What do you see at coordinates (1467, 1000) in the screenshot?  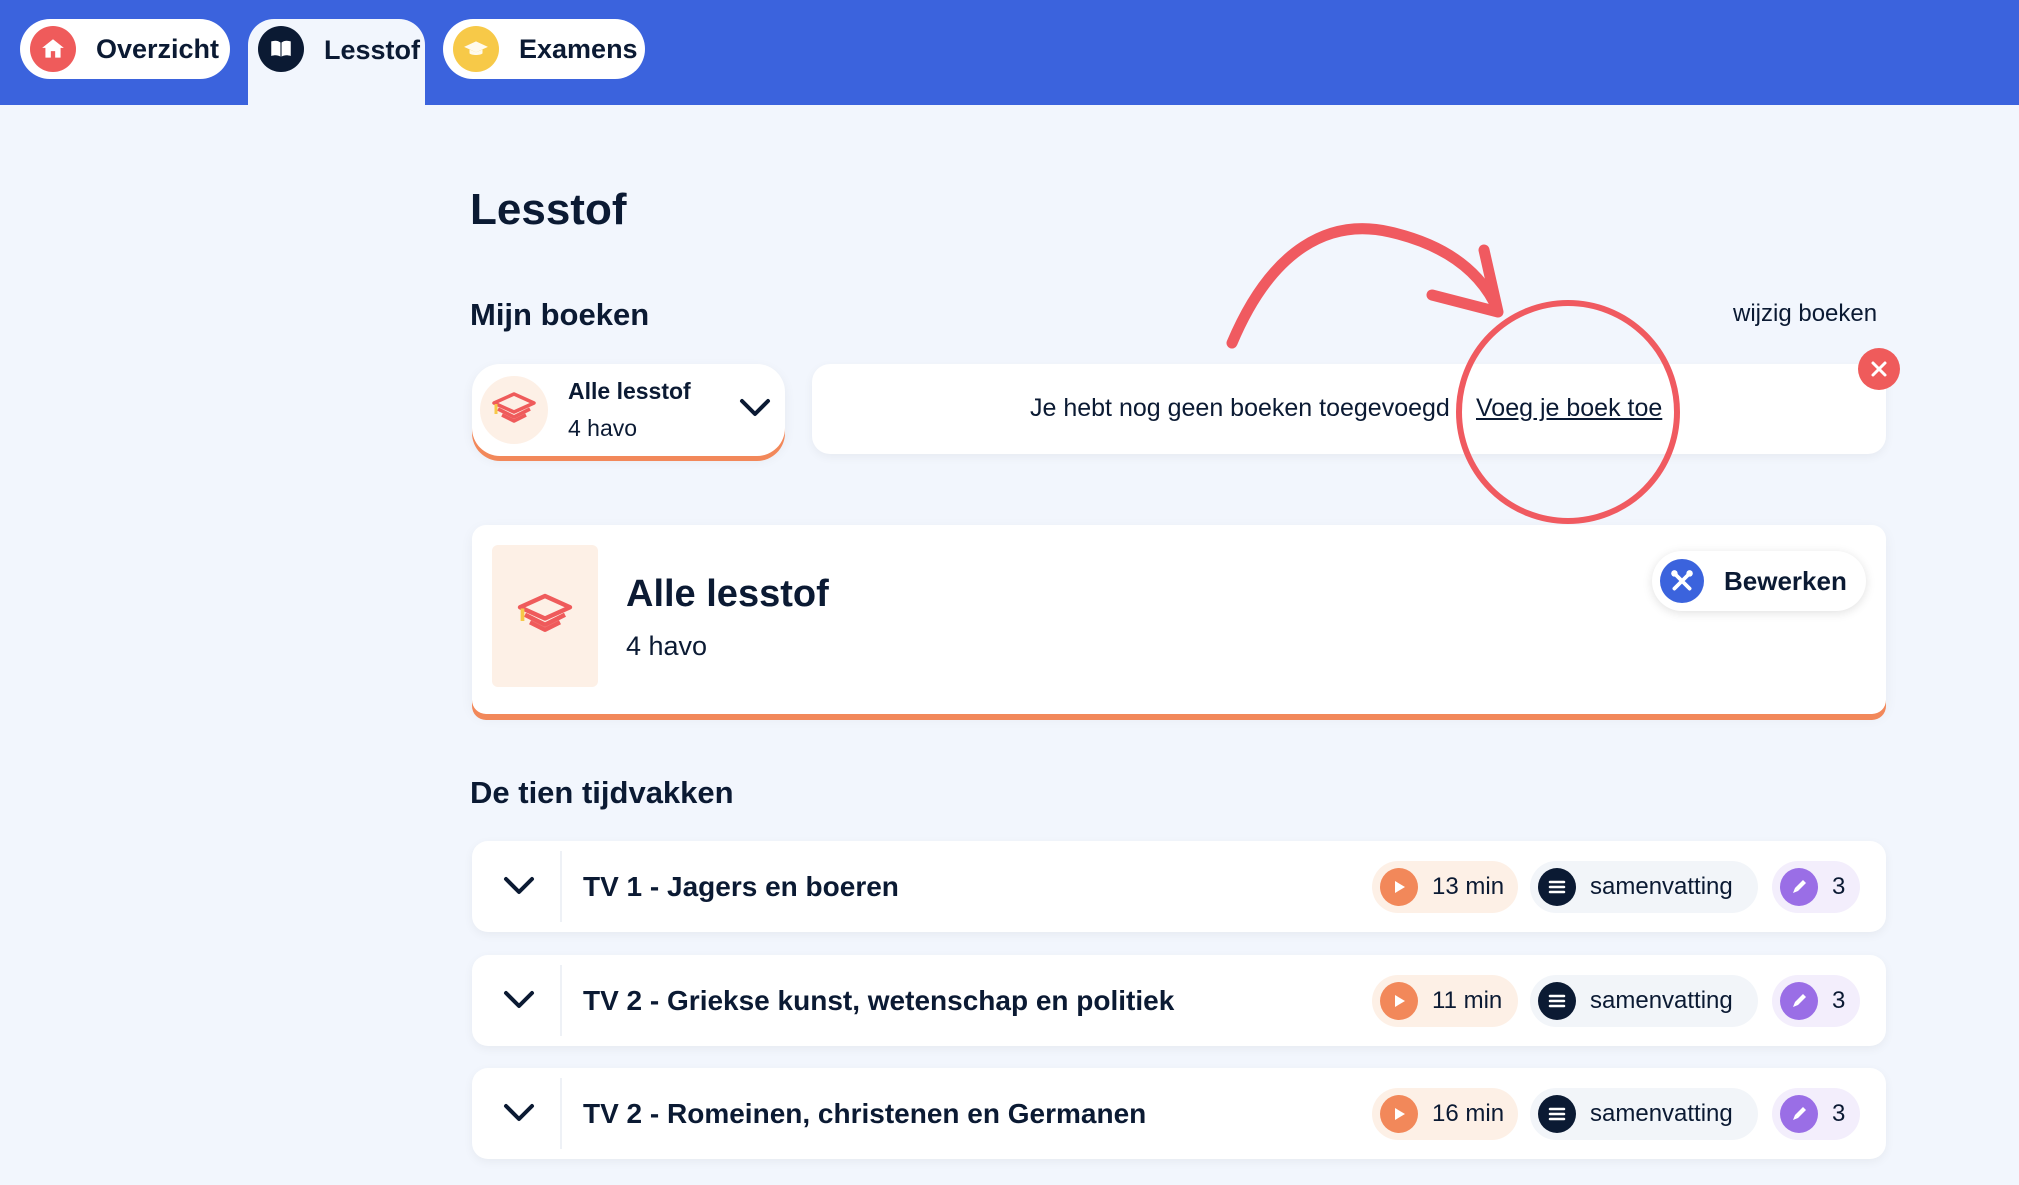 I see `duration-text: 11 min` at bounding box center [1467, 1000].